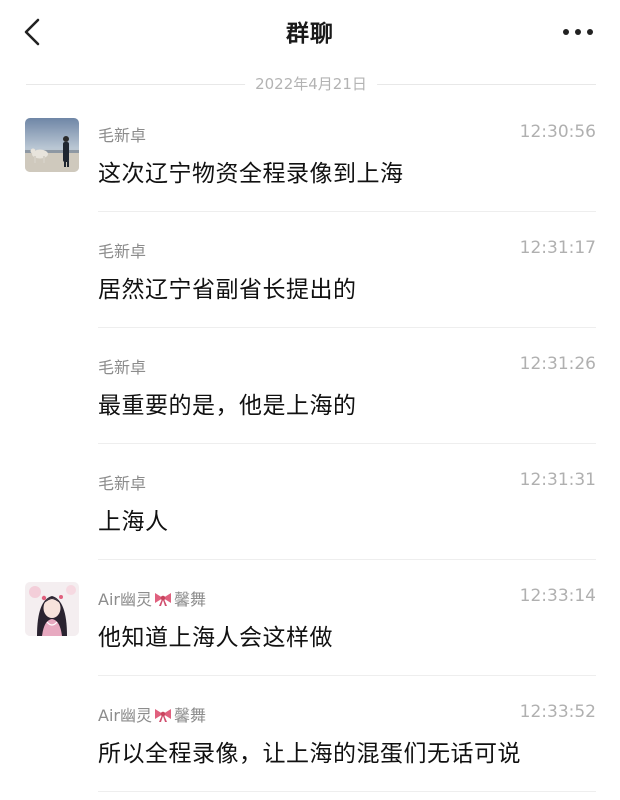 This screenshot has height=800, width=620. I want to click on message-time: 12:33:52, so click(557, 712).